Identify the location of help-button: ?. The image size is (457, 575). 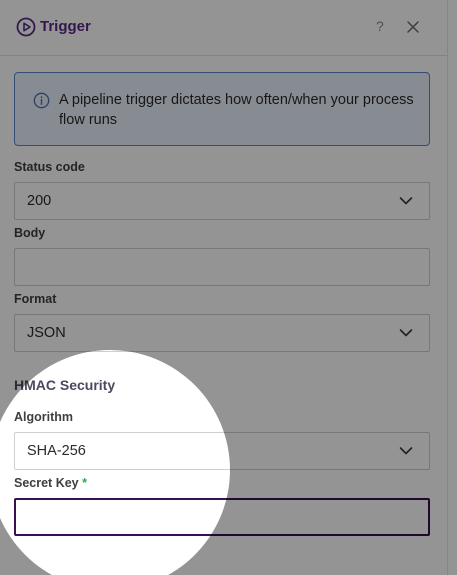
(380, 26).